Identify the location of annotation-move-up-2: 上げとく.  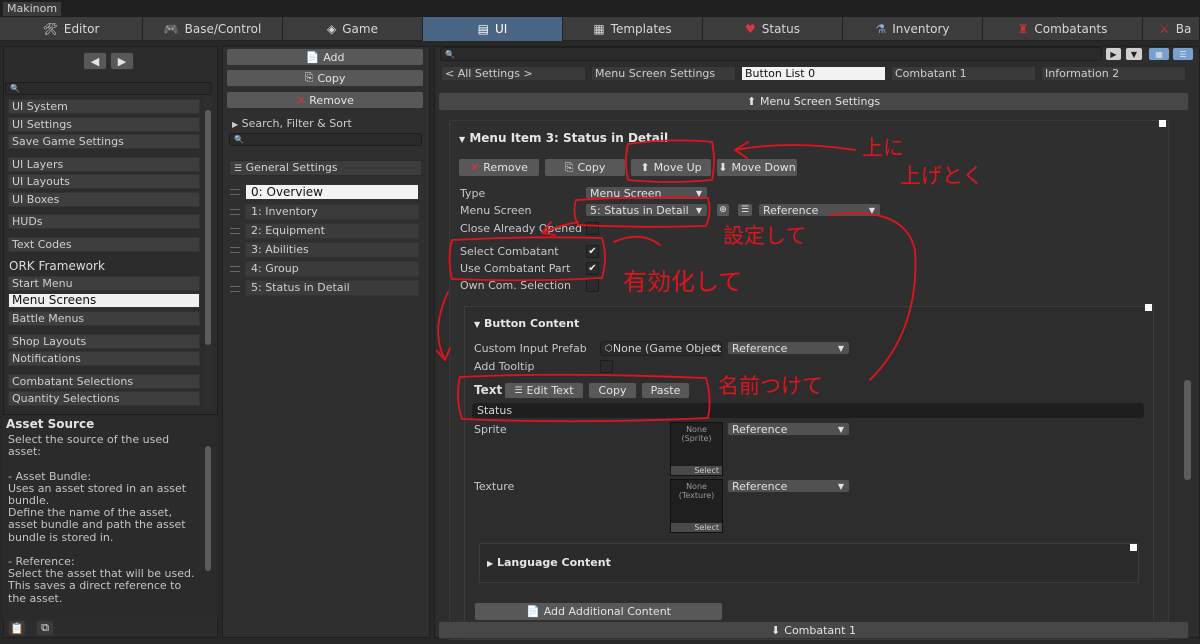
(942, 176).